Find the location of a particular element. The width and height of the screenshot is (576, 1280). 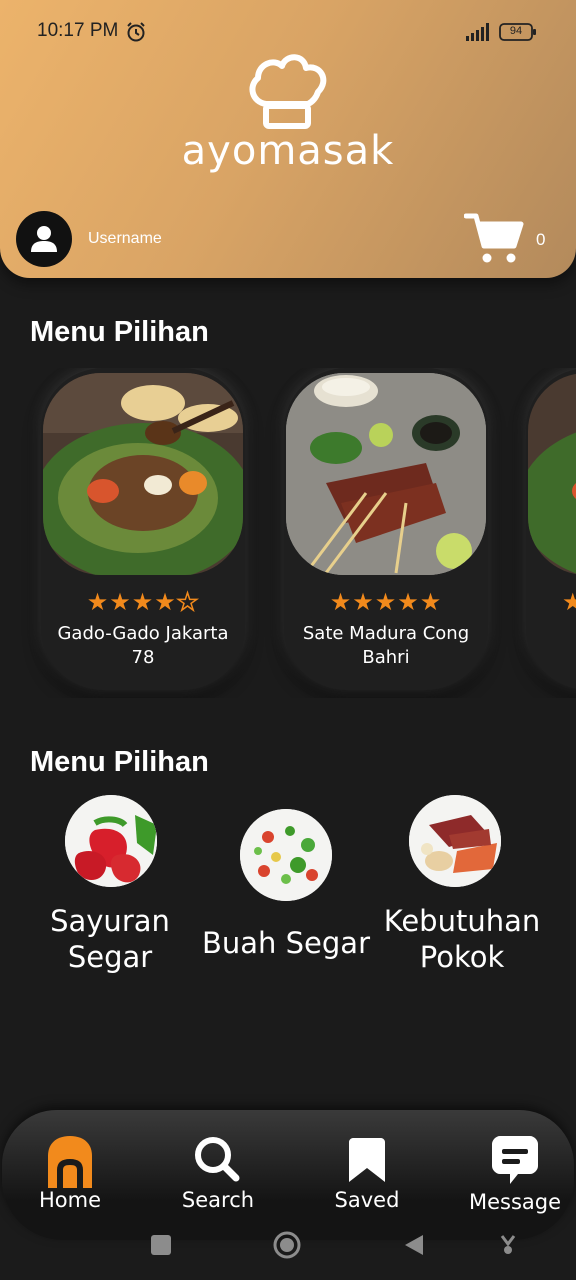

nav-label: Search is located at coordinates (218, 1200).